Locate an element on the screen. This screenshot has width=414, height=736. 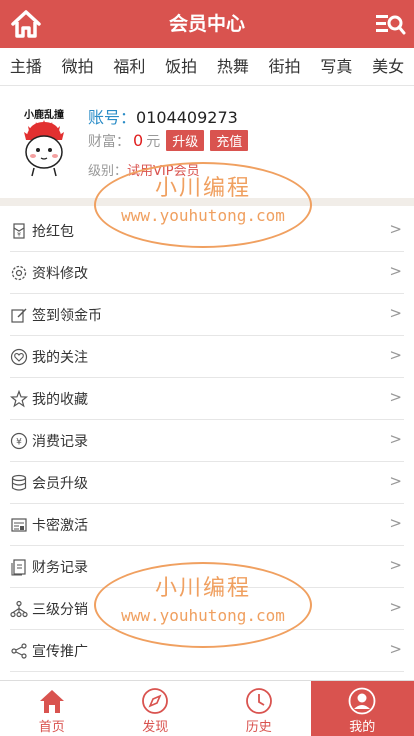
page-title: 会员中心 is located at coordinates (206, 24).